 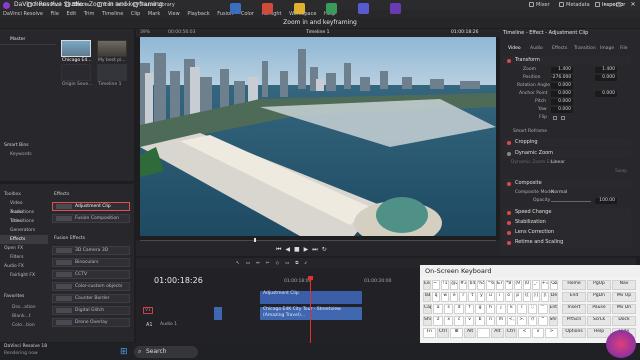 What do you see at coordinates (555, 118) in the screenshot?
I see `flip-horizontal-icon` at bounding box center [555, 118].